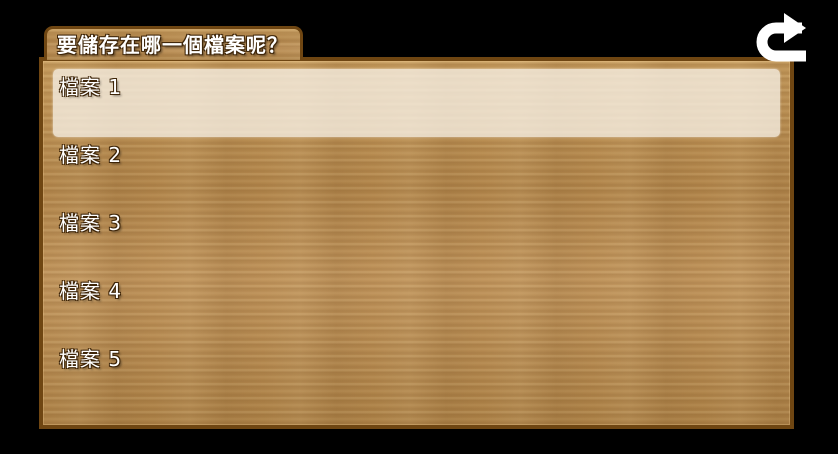 The image size is (838, 454). What do you see at coordinates (91, 359) in the screenshot?
I see `save-slot-label: 檔案 5` at bounding box center [91, 359].